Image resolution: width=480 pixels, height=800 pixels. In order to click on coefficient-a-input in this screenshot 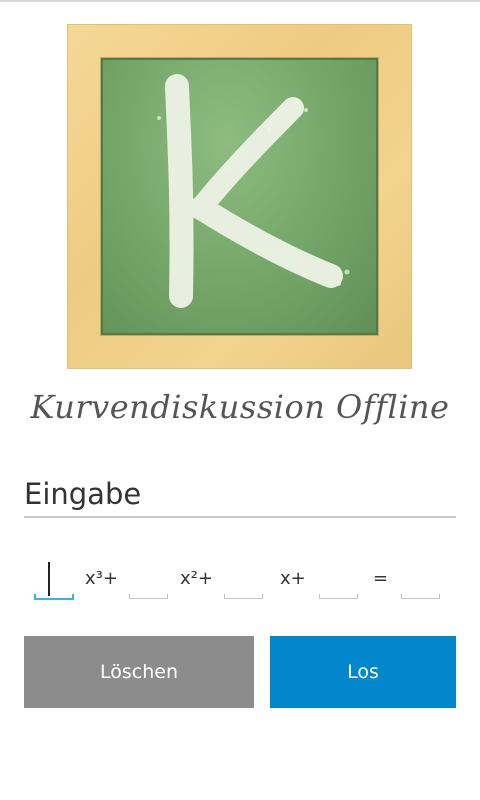, I will do `click(54, 581)`.